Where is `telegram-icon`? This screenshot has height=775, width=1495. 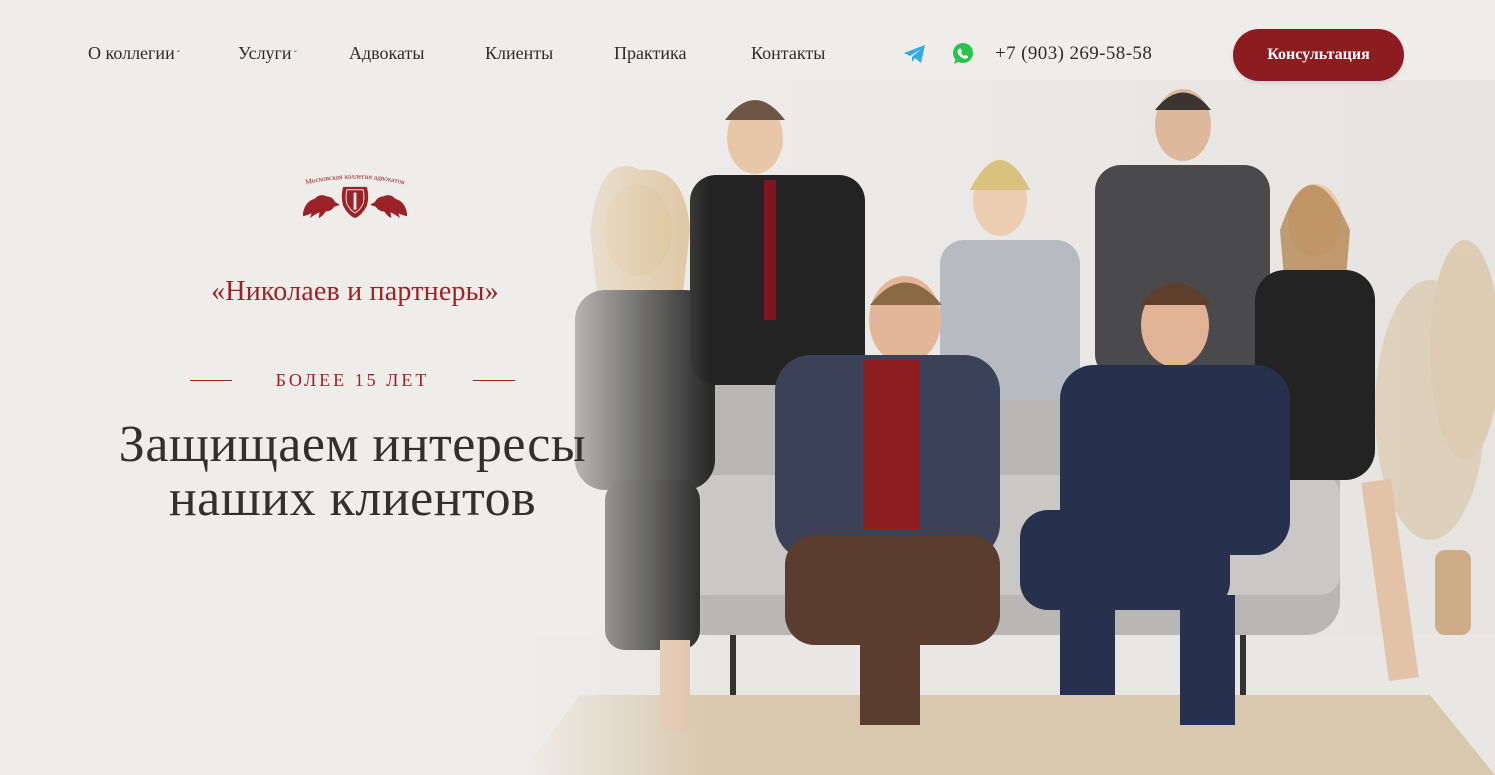 telegram-icon is located at coordinates (915, 54).